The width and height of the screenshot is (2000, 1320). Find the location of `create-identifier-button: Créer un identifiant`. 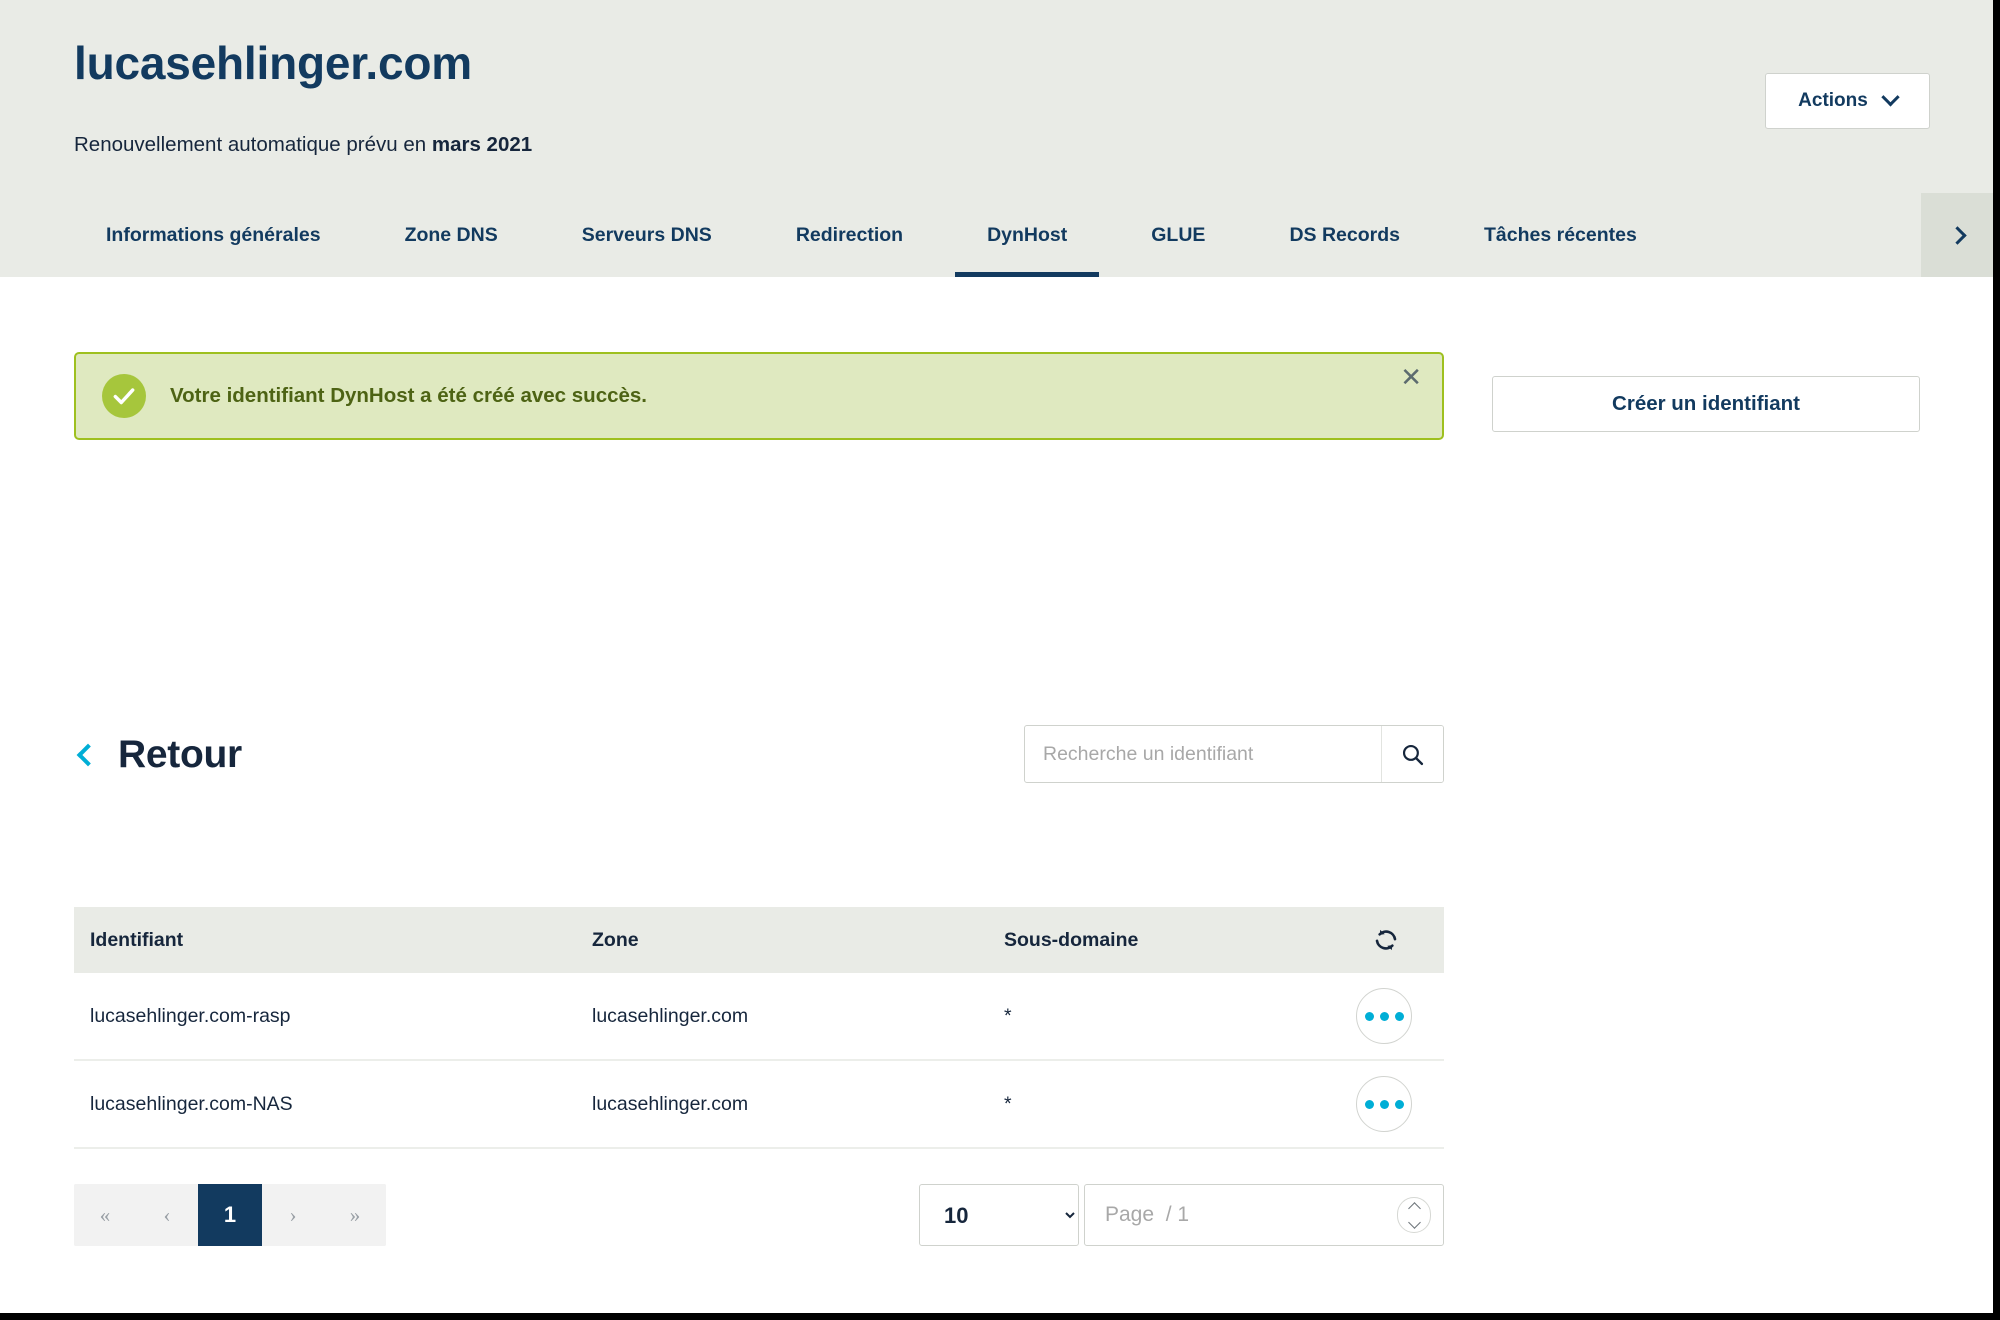

create-identifier-button: Créer un identifiant is located at coordinates (1706, 404).